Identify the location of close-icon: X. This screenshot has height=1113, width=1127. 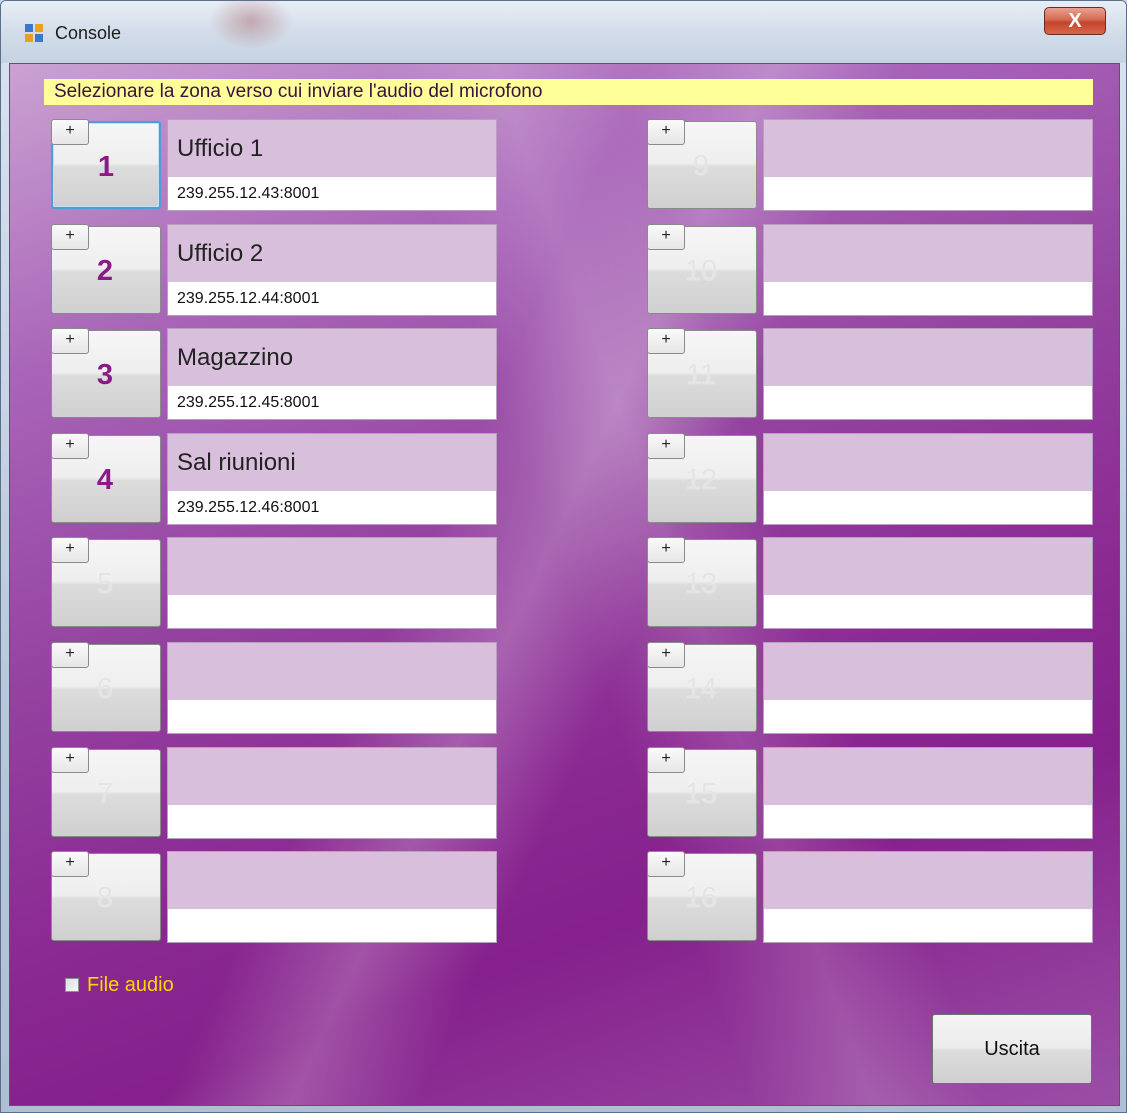
(1075, 21).